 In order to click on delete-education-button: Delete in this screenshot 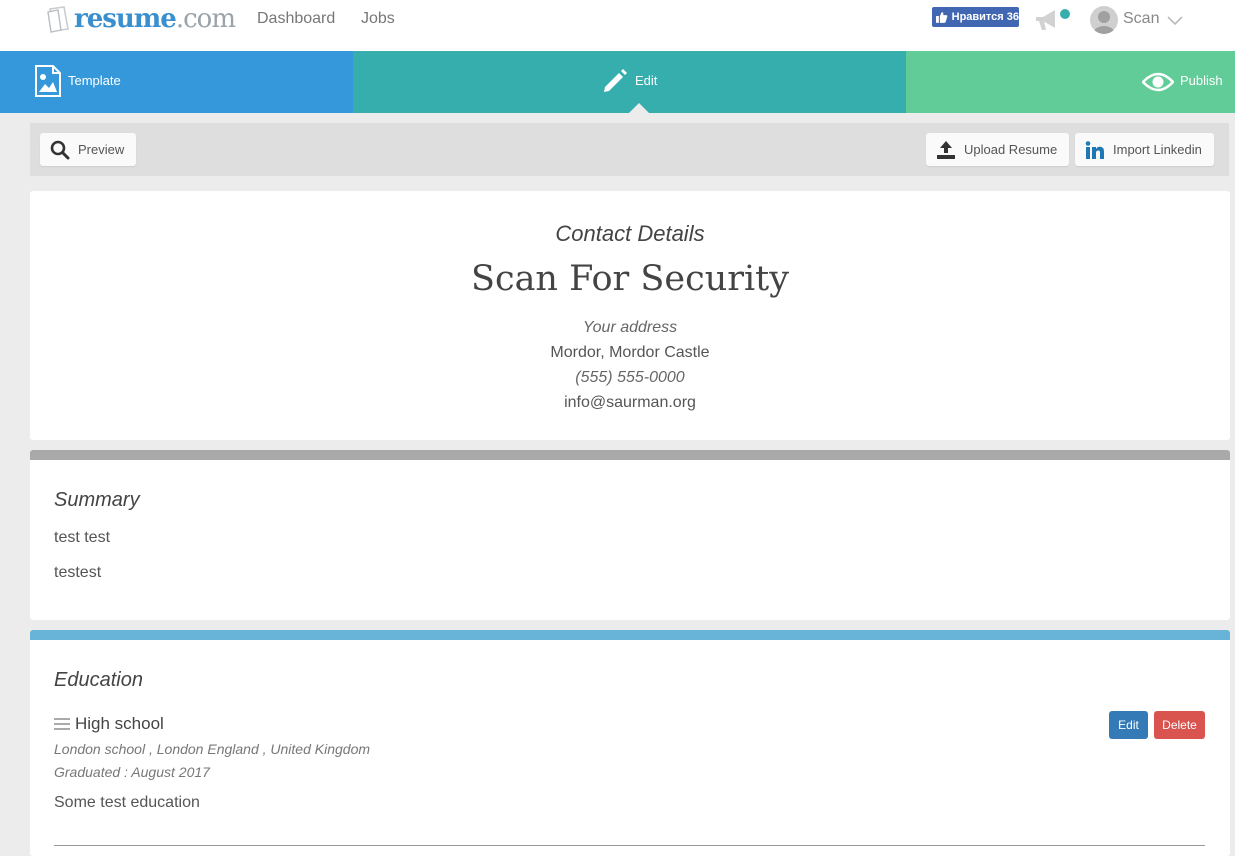, I will do `click(1179, 725)`.